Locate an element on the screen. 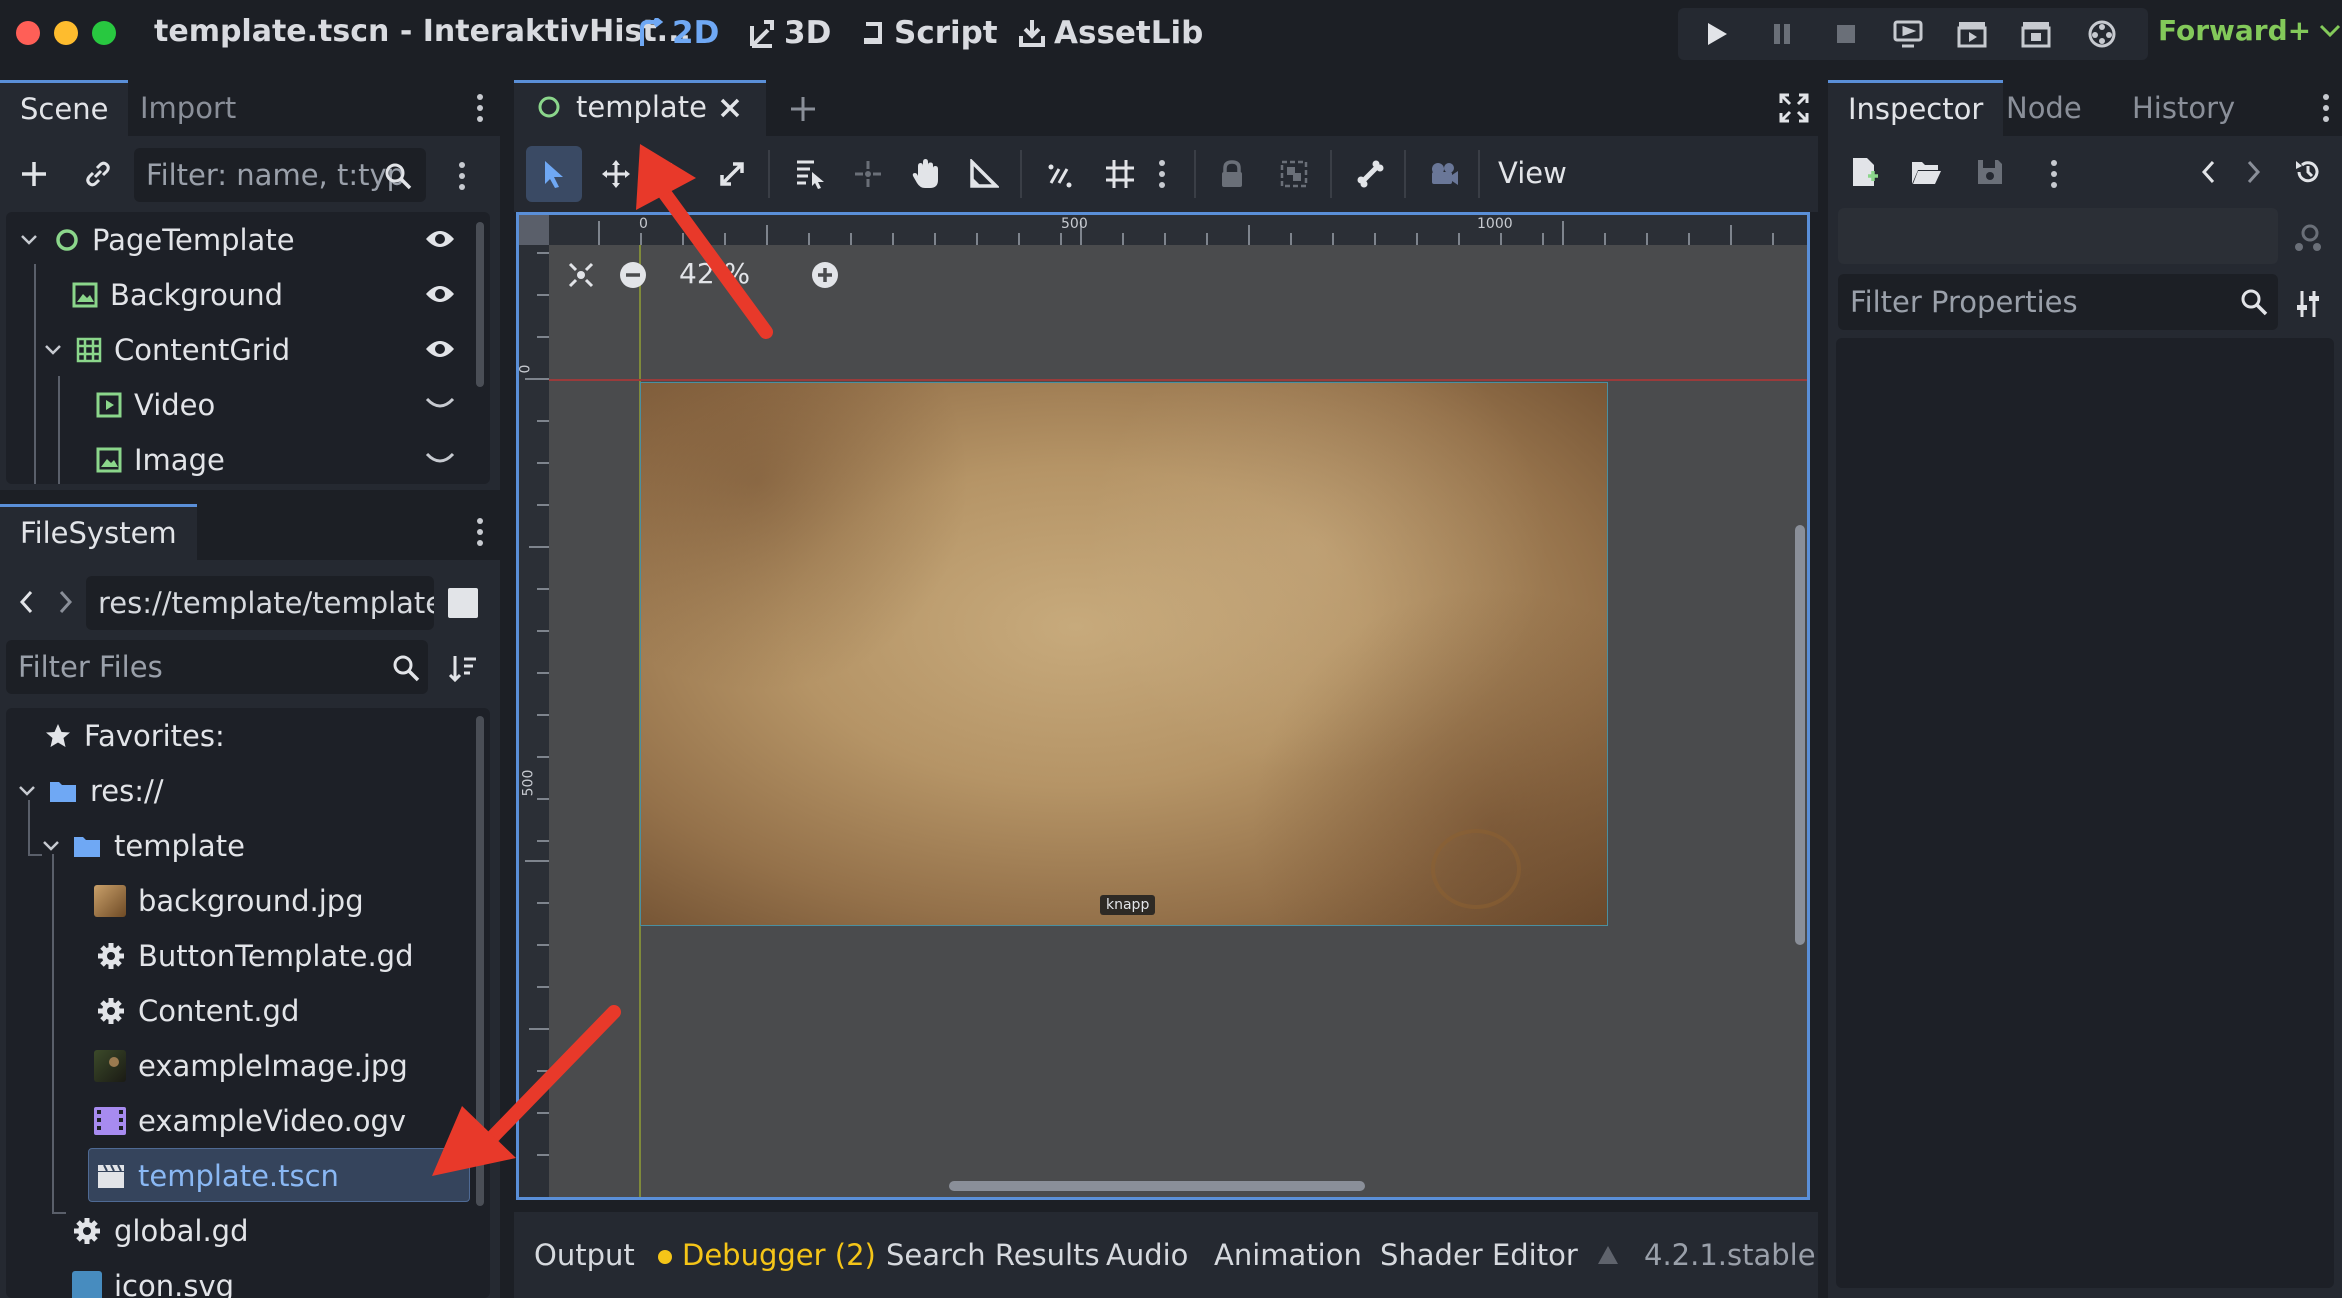 This screenshot has height=1298, width=2342. ruler-mode-button is located at coordinates (984, 174).